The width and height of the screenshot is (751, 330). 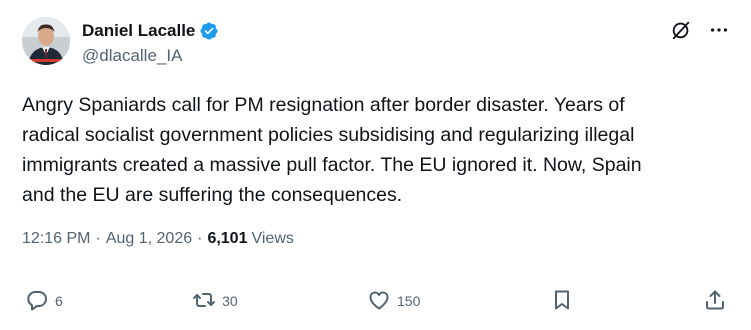 What do you see at coordinates (227, 239) in the screenshot?
I see `views-count: 6,101` at bounding box center [227, 239].